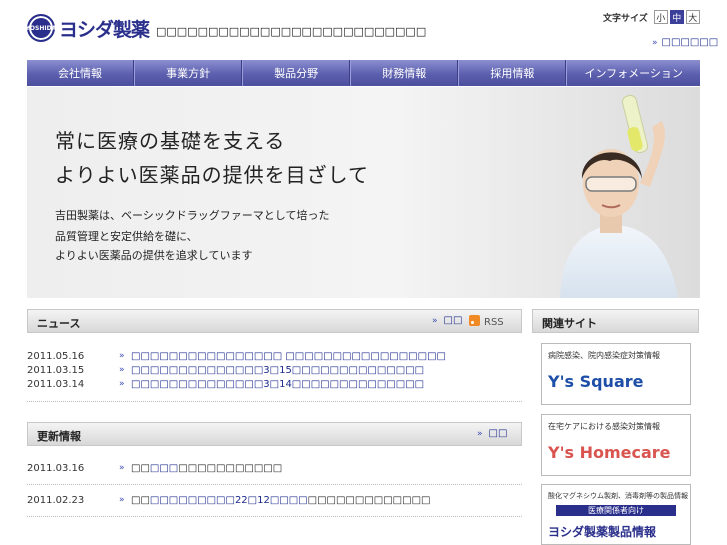 Image resolution: width=727 pixels, height=545 pixels. Describe the element at coordinates (633, 73) in the screenshot. I see `nav-item-information: インフォメーション` at that location.